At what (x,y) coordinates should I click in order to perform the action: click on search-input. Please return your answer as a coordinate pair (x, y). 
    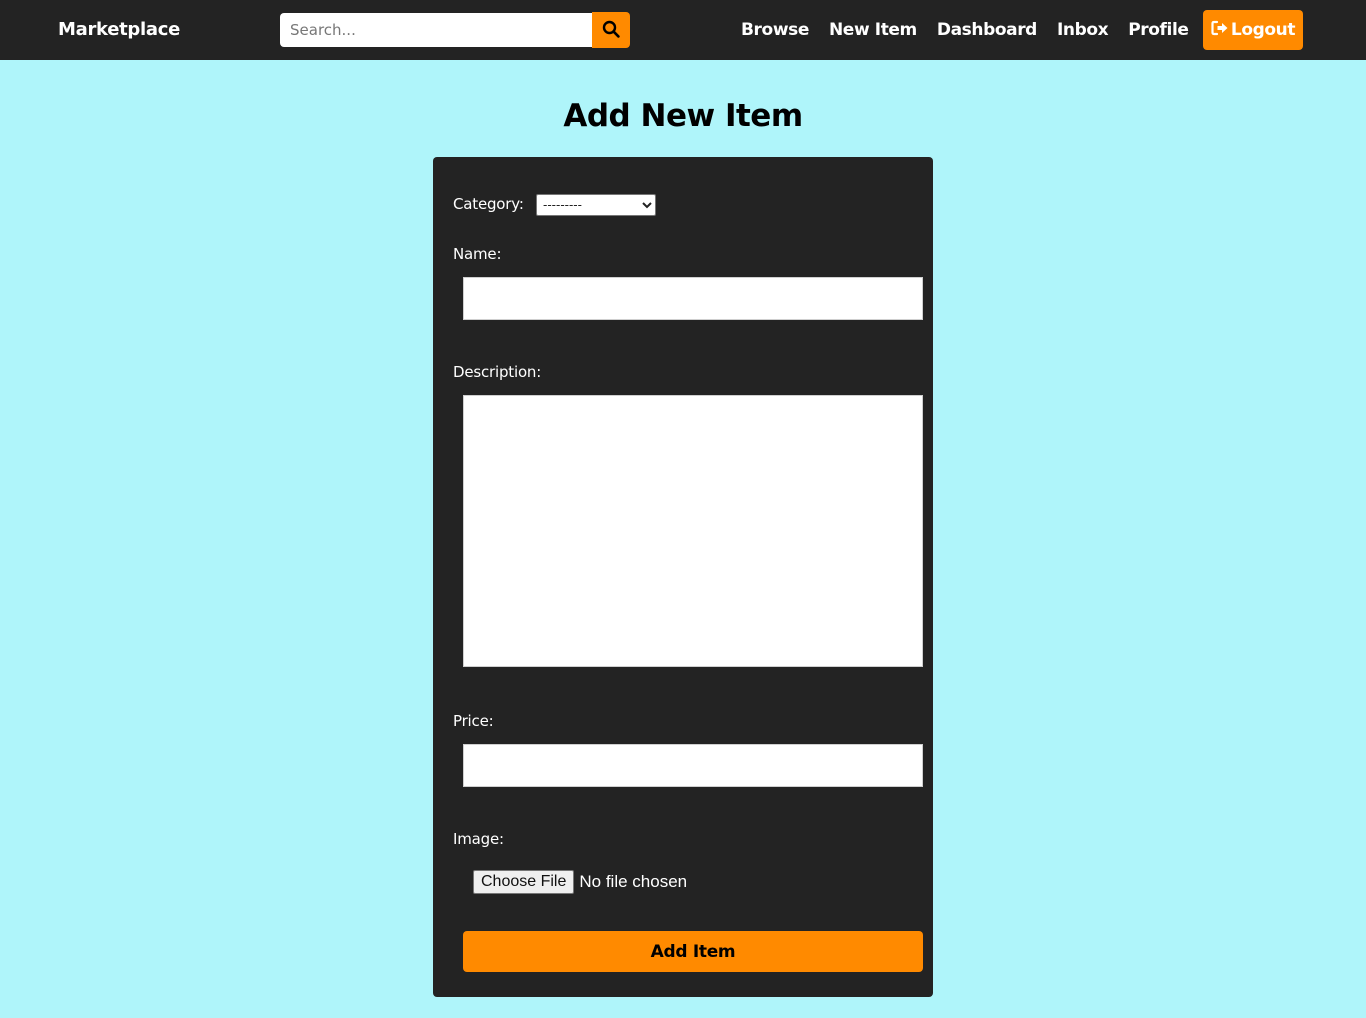
    Looking at the image, I should click on (436, 30).